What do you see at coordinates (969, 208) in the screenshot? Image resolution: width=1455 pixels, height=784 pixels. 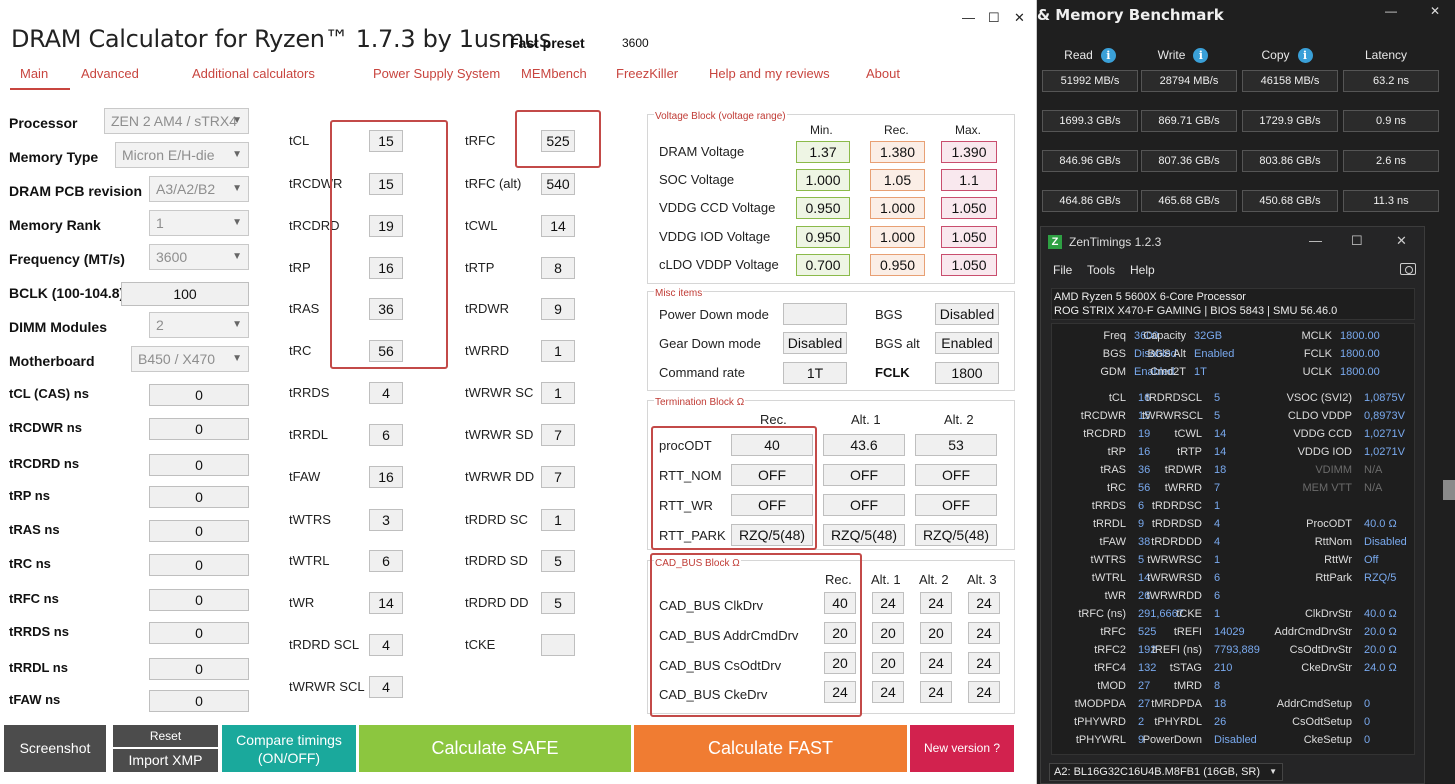 I see `voltage-max-2: 1.050` at bounding box center [969, 208].